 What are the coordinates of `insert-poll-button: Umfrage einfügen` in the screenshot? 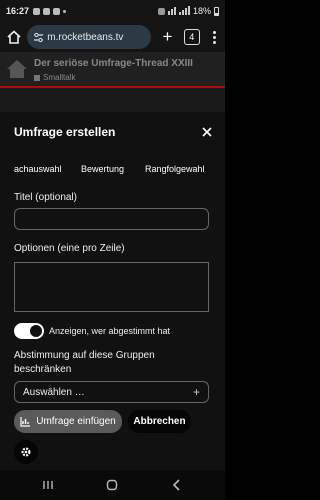 It's located at (68, 421).